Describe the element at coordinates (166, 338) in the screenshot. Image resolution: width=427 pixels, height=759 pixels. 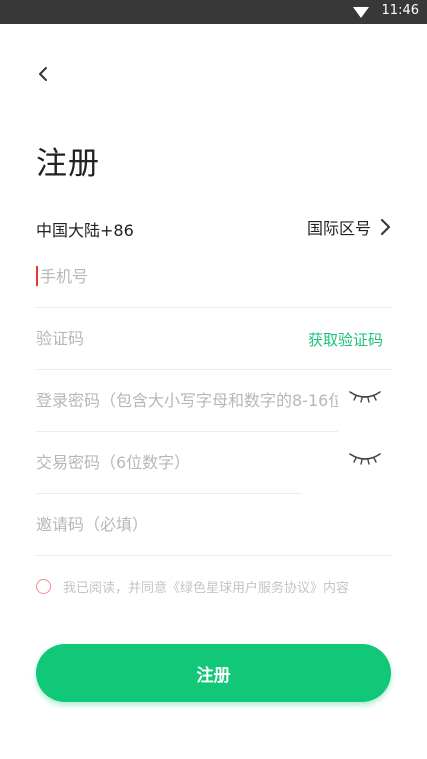
I see `code-input` at that location.